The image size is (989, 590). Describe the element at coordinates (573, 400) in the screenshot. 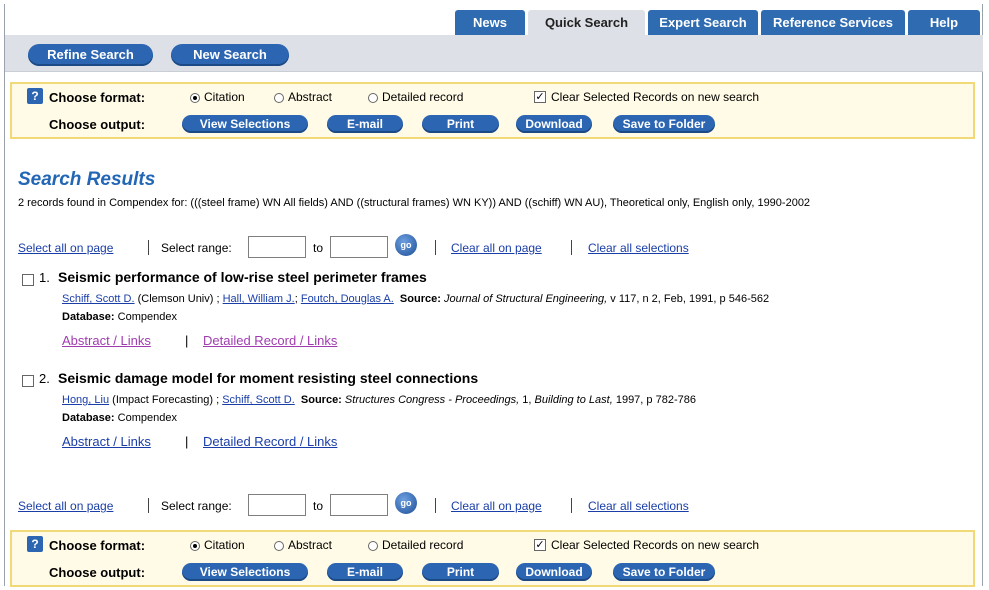

I see `source-conference: Building to Last,` at that location.